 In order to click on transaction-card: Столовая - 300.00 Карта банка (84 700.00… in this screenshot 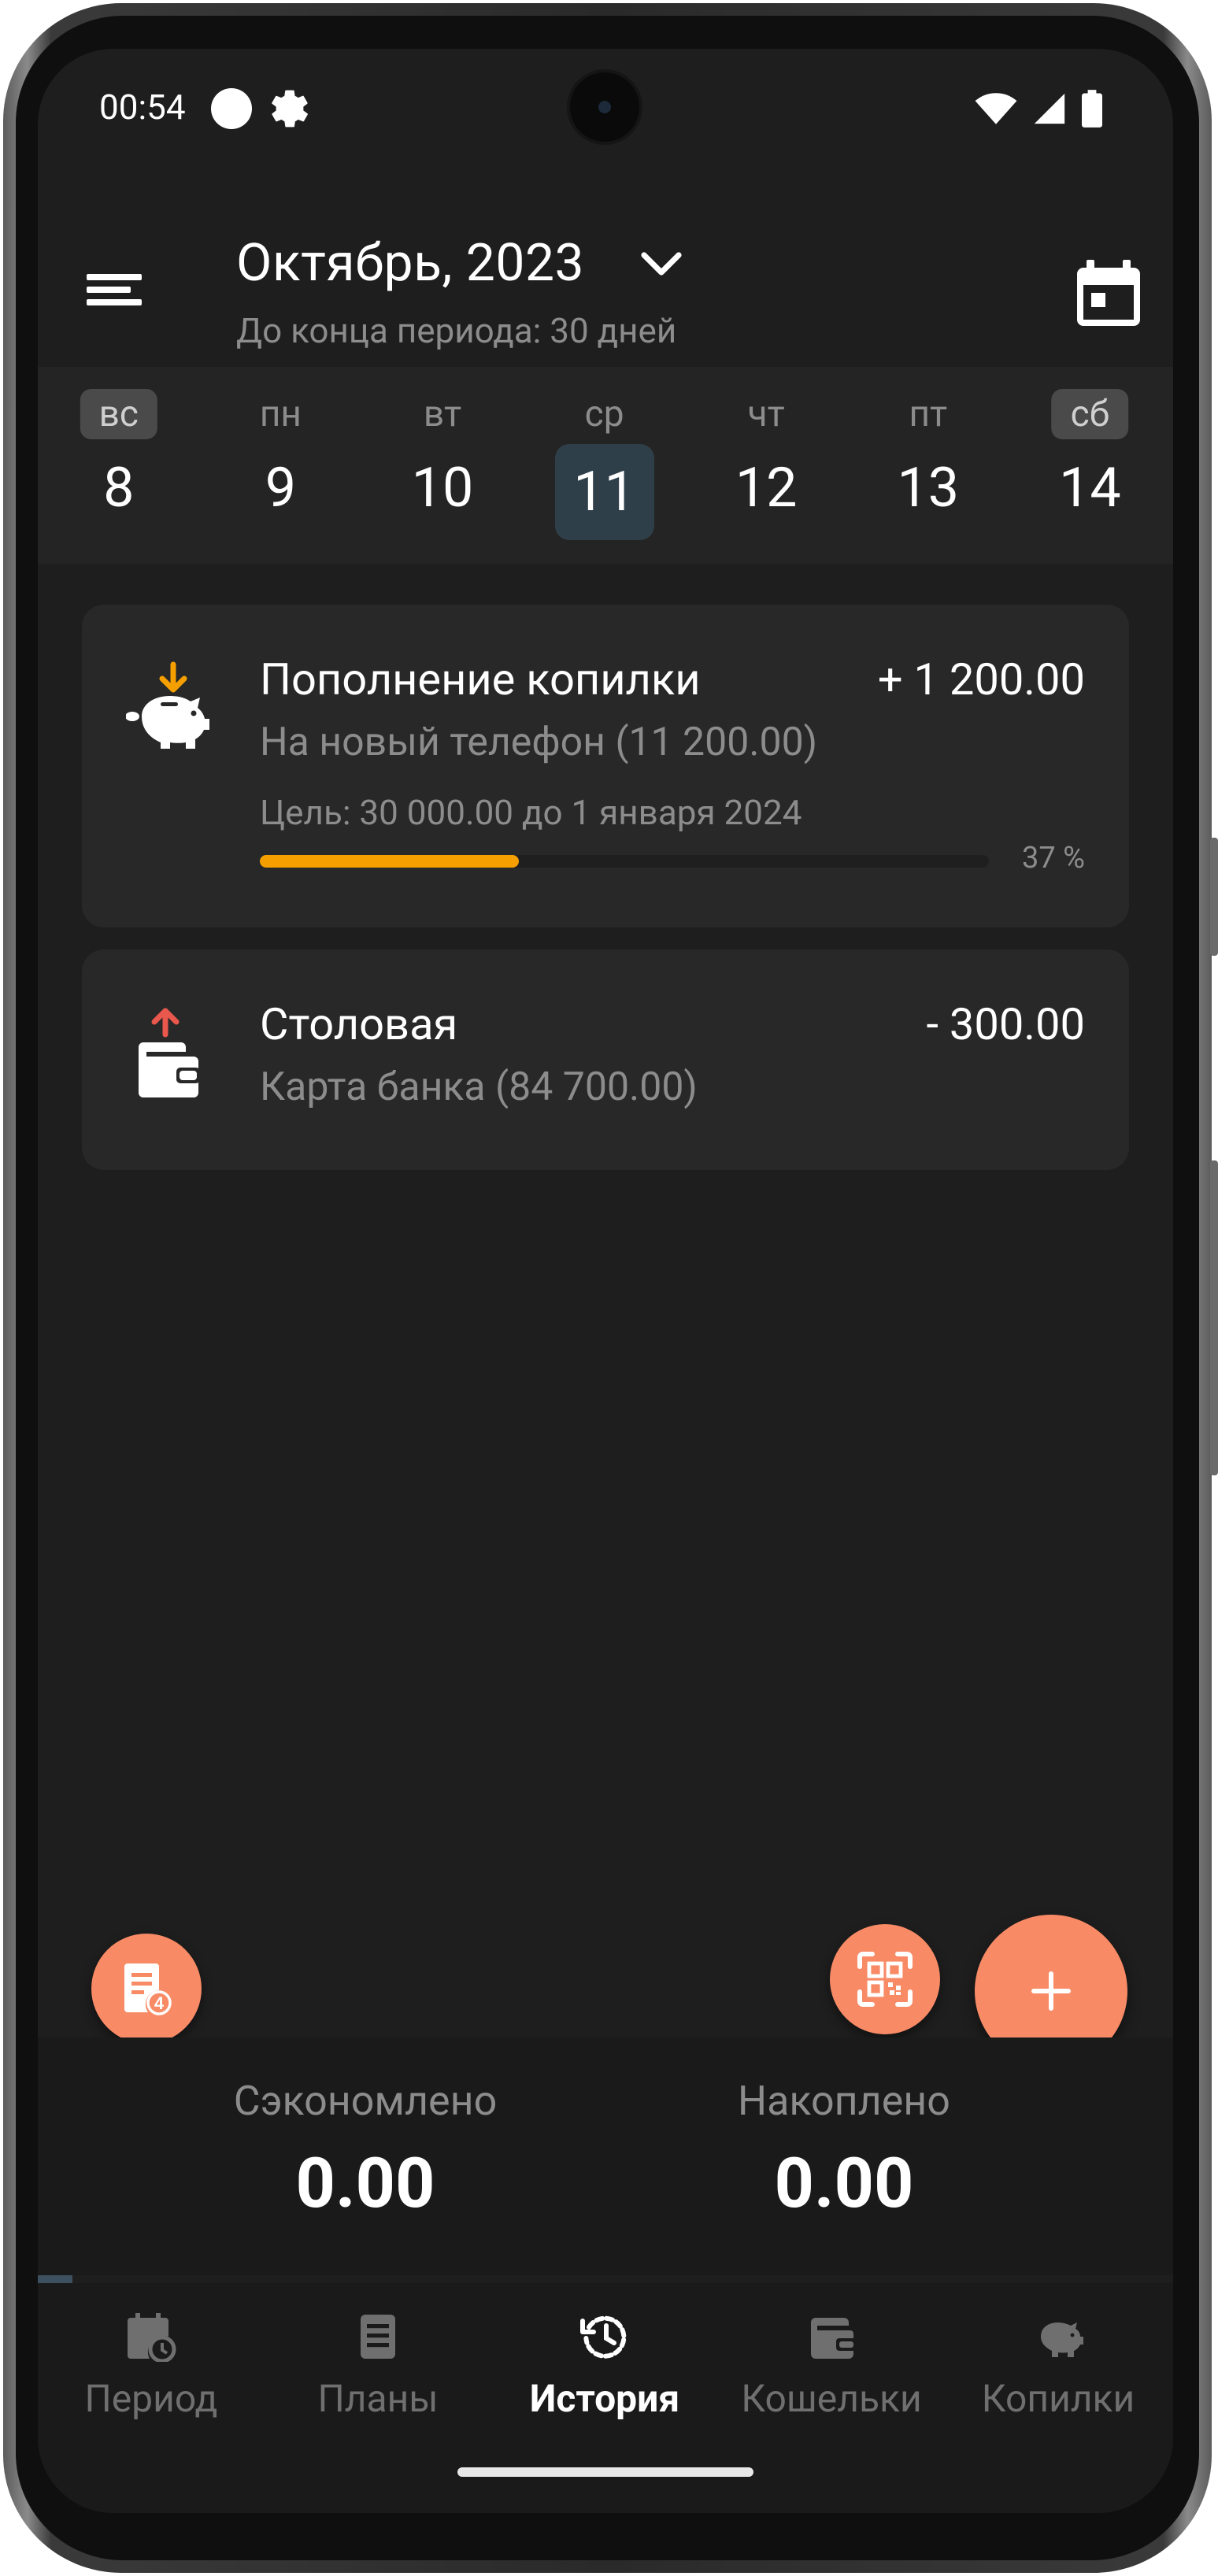, I will do `click(605, 1059)`.